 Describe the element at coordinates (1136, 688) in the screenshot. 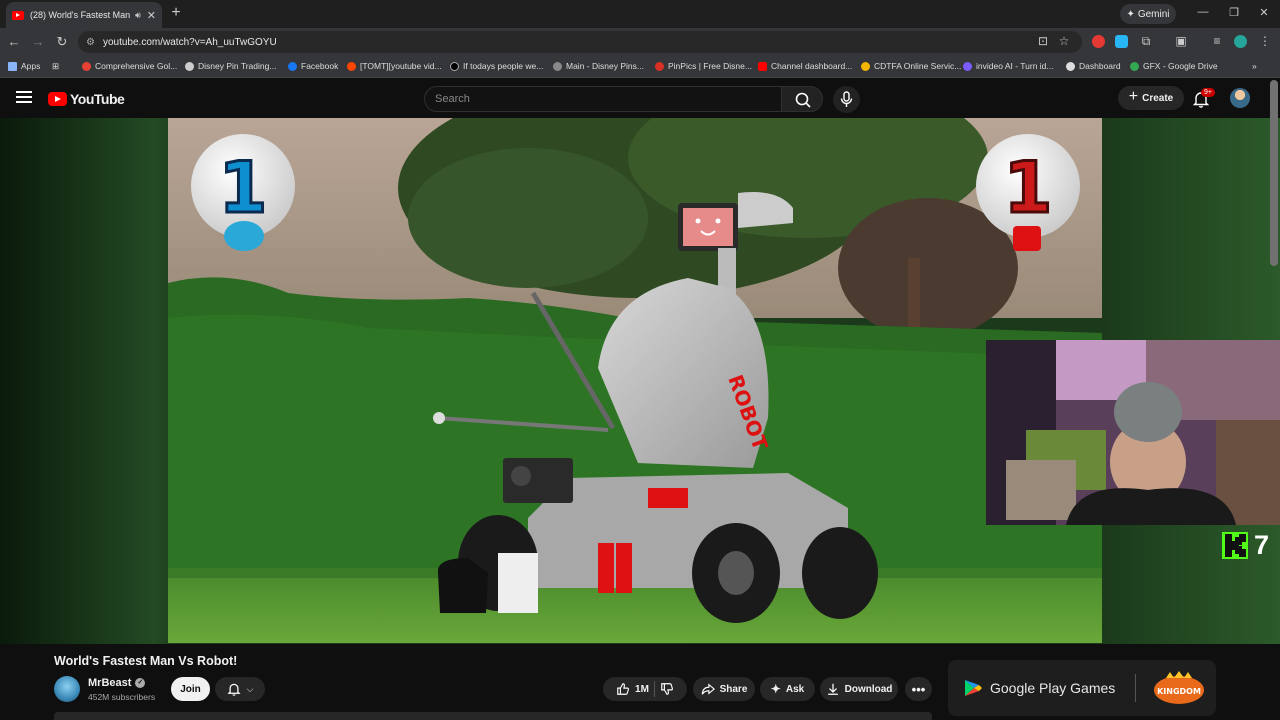

I see `ad-separator` at that location.